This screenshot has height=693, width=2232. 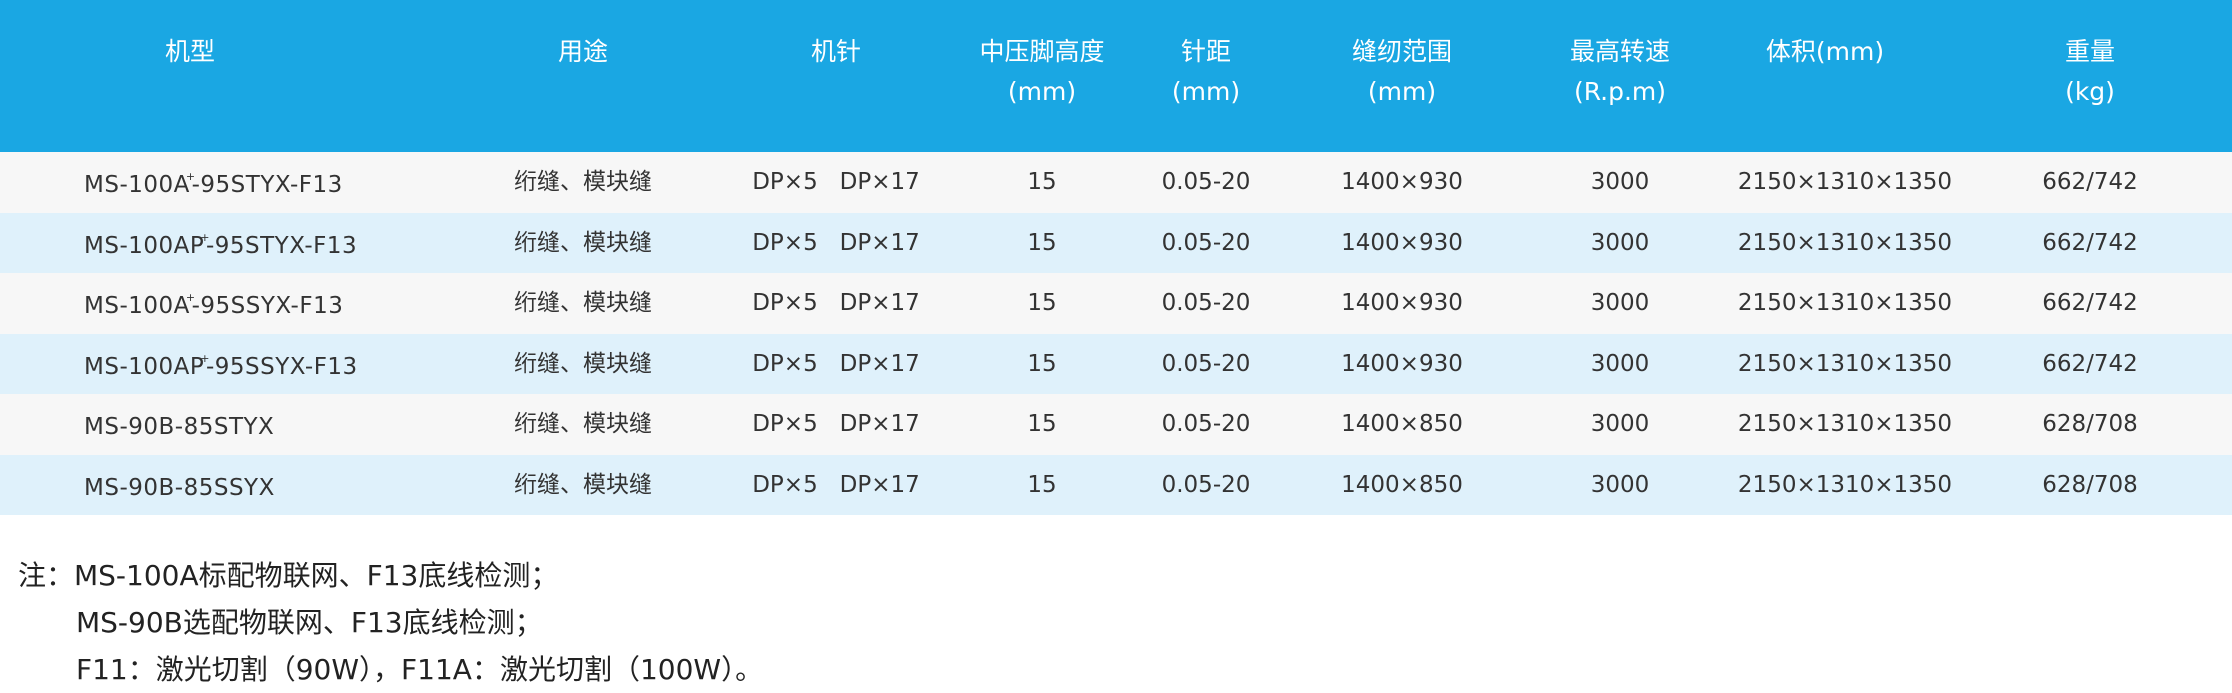 I want to click on header-model-label: 机型, so click(x=189, y=51).